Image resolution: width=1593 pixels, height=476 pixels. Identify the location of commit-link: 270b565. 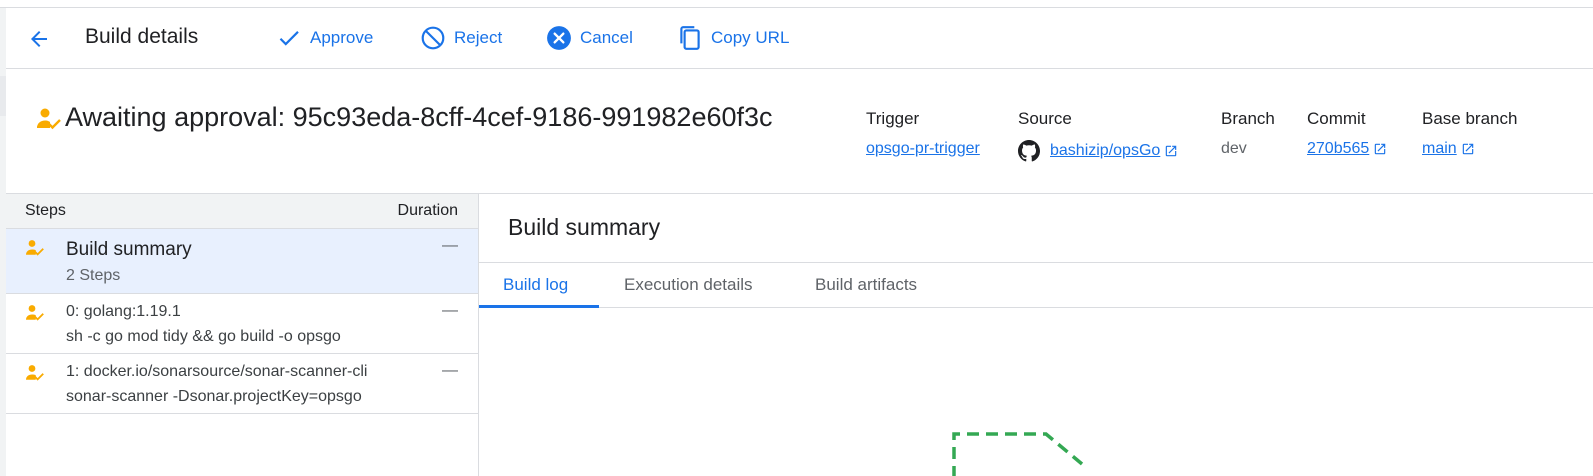
(1347, 149).